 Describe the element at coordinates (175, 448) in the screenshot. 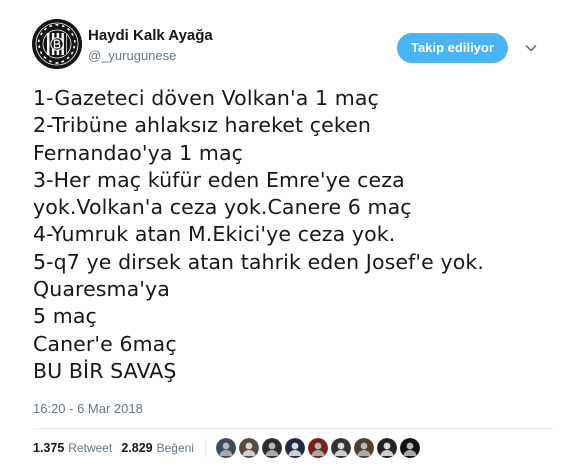

I see `like-count-label: Beğeni` at that location.